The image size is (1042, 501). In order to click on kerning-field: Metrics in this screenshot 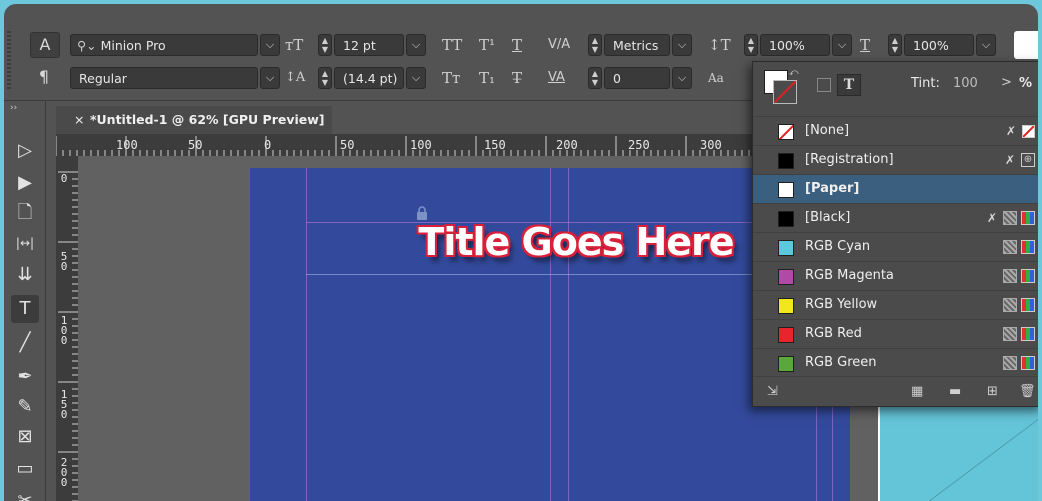, I will do `click(637, 45)`.